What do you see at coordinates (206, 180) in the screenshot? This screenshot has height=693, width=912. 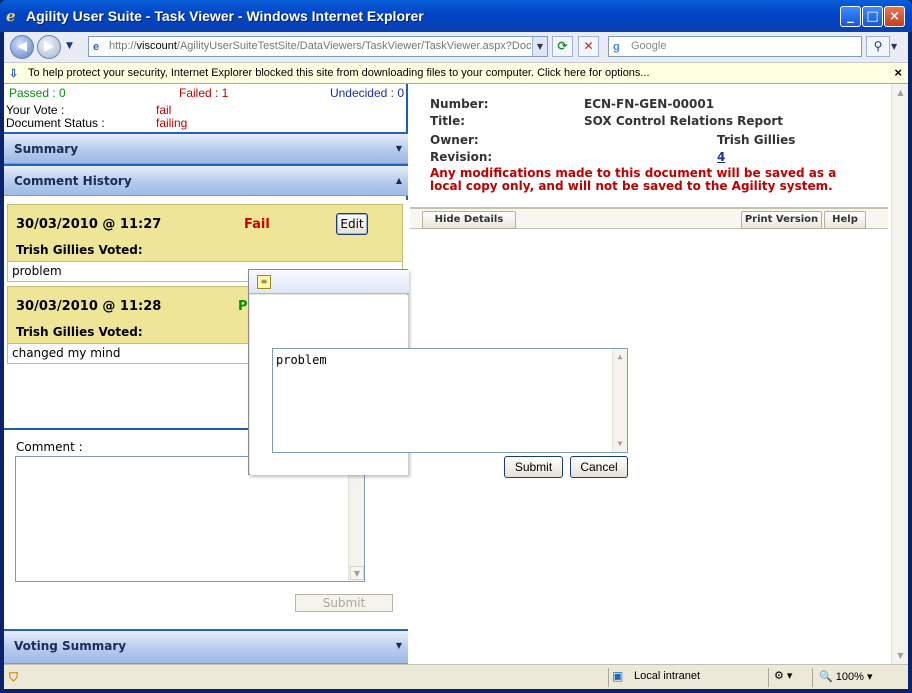 I see `comment-history-section-header: Comment History ▲` at bounding box center [206, 180].